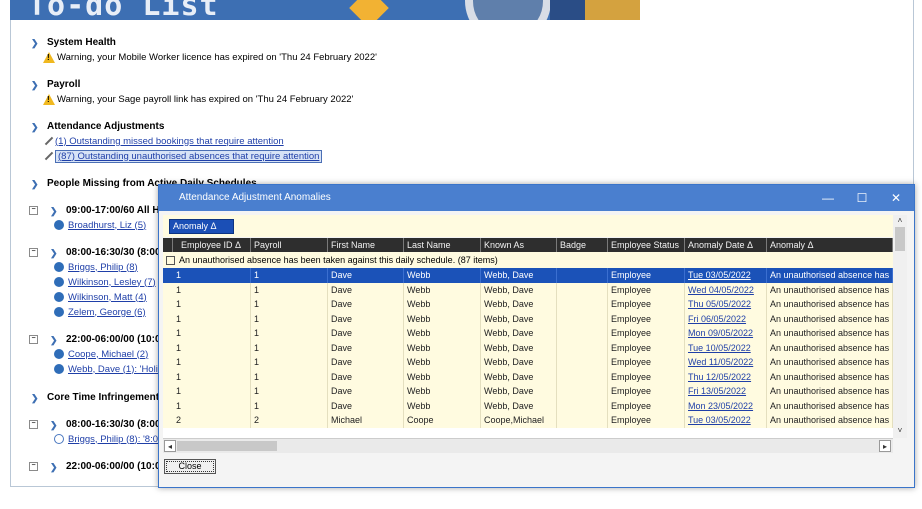 This screenshot has width=922, height=509. I want to click on group-chip-anomaly: Anomaly Δ, so click(201, 226).